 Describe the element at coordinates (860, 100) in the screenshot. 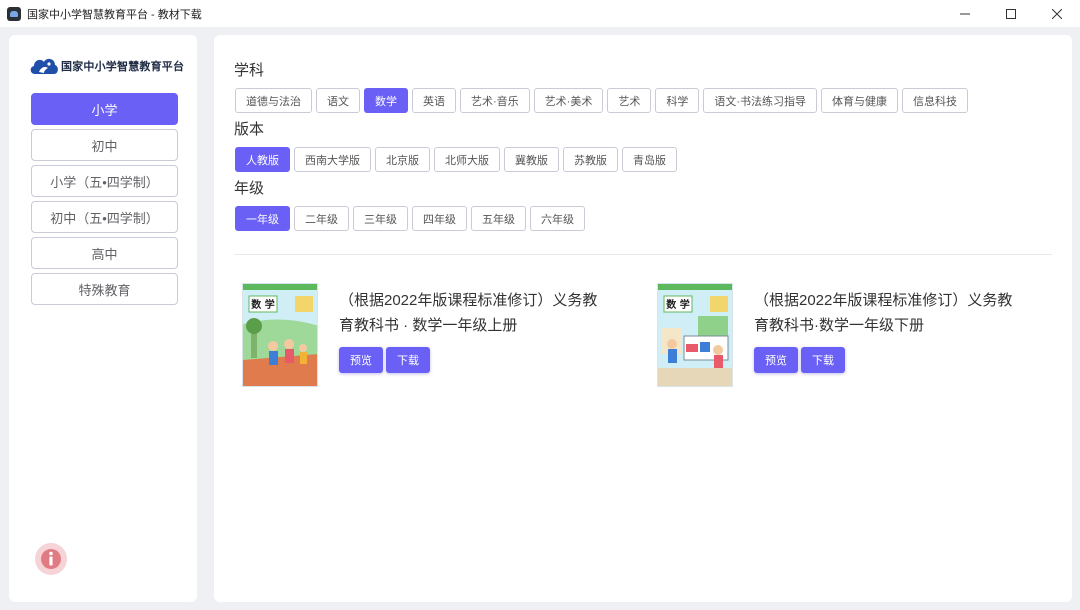

I see `subject-chip: 体育与健康` at that location.